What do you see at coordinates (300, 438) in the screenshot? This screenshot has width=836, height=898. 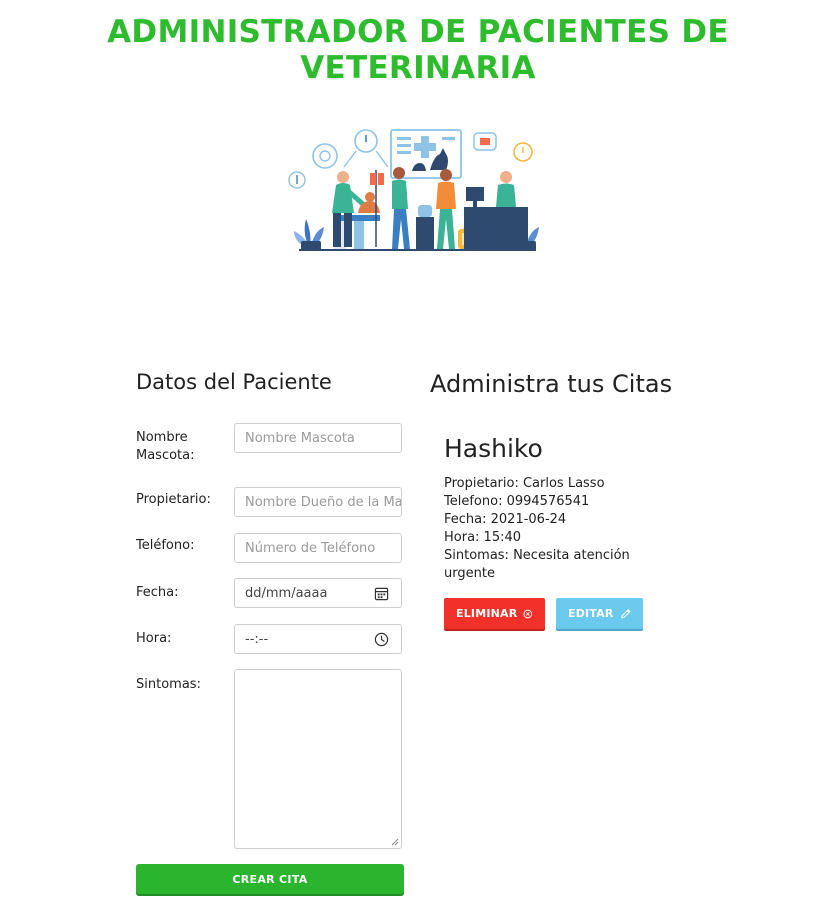 I see `pet-name-placeholder: Nombre Mascota` at bounding box center [300, 438].